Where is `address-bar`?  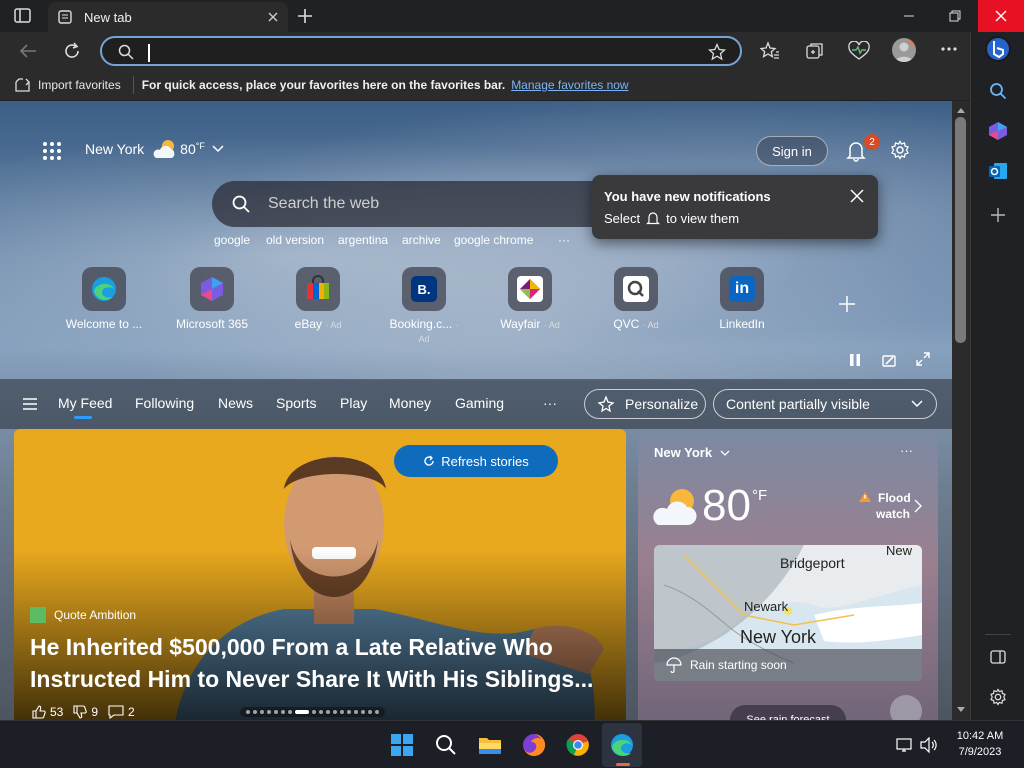
address-bar is located at coordinates (421, 51).